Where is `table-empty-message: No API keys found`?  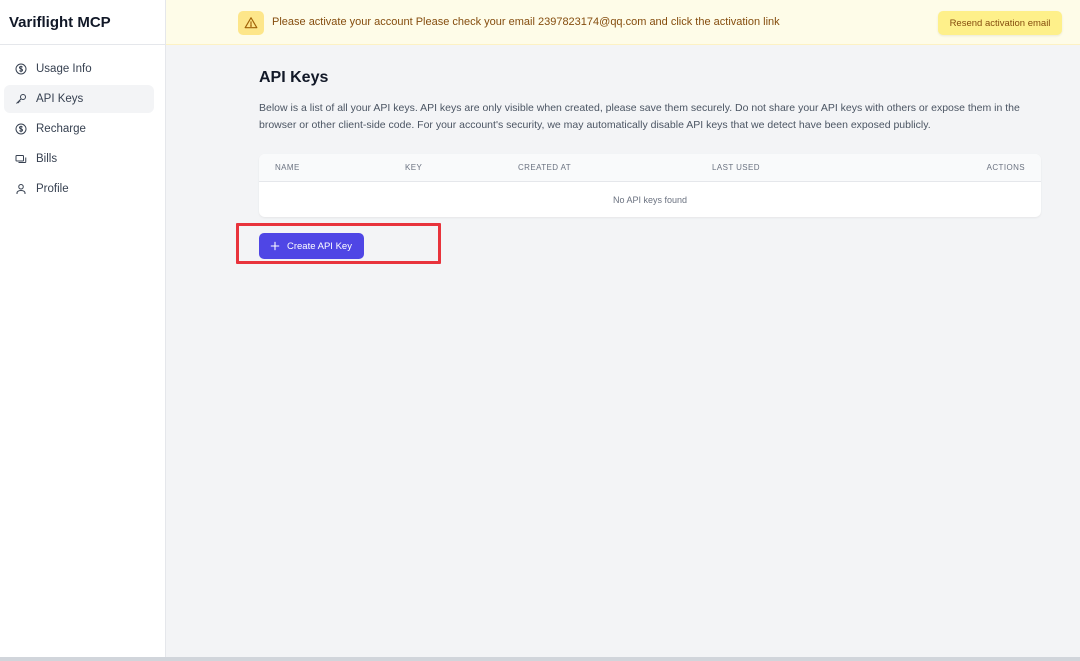
table-empty-message: No API keys found is located at coordinates (650, 199).